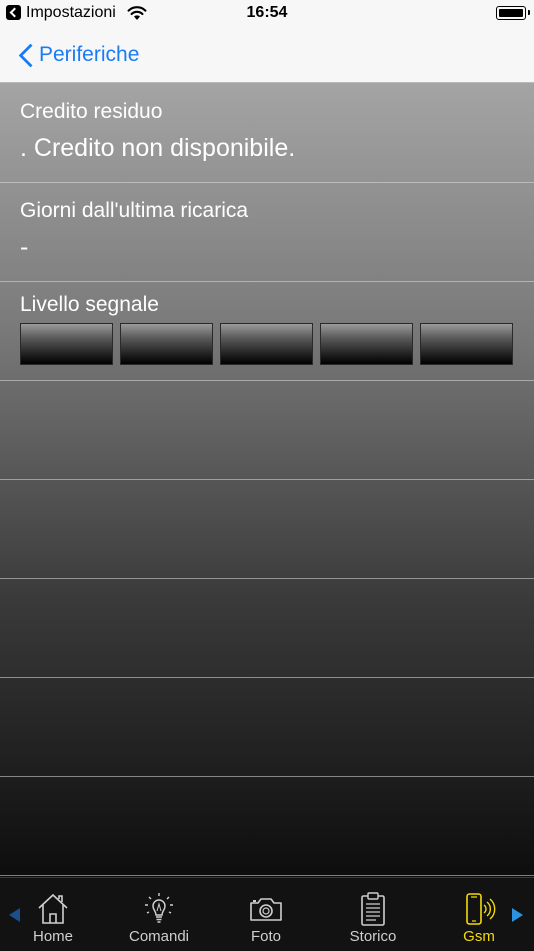 The height and width of the screenshot is (951, 534). I want to click on credit-title: Credito residuo, so click(91, 111).